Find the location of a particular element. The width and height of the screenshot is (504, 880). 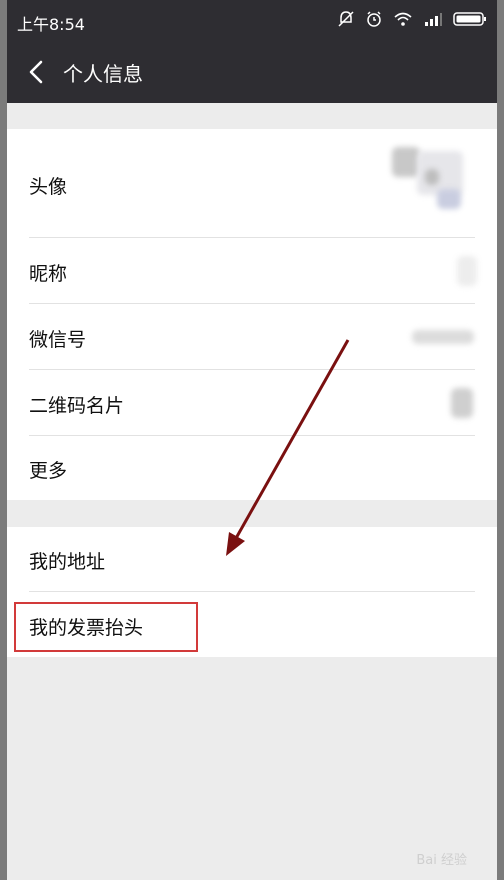

row-qr-code: 二维码名片 is located at coordinates (252, 402).